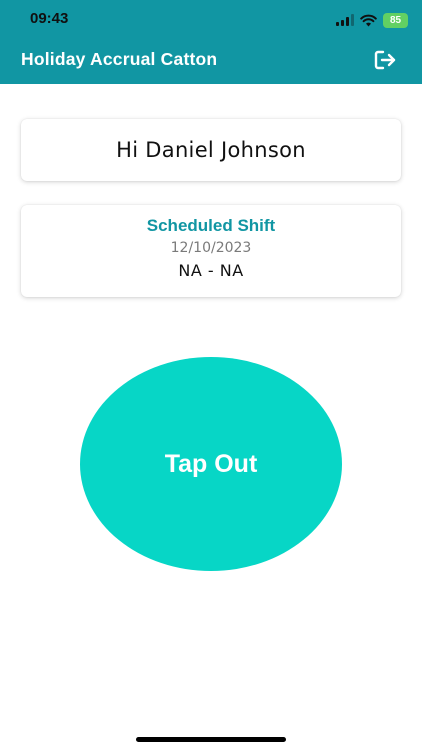 The height and width of the screenshot is (750, 422). Describe the element at coordinates (368, 20) in the screenshot. I see `wifi-icon` at that location.